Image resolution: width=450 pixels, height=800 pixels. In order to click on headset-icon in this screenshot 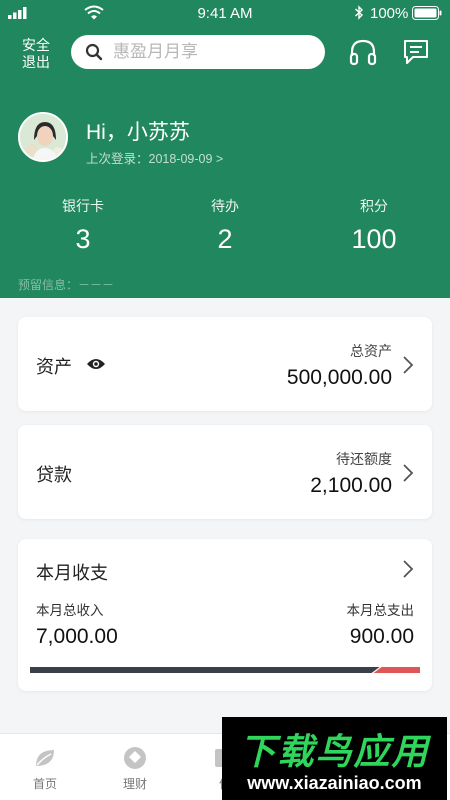, I will do `click(363, 52)`.